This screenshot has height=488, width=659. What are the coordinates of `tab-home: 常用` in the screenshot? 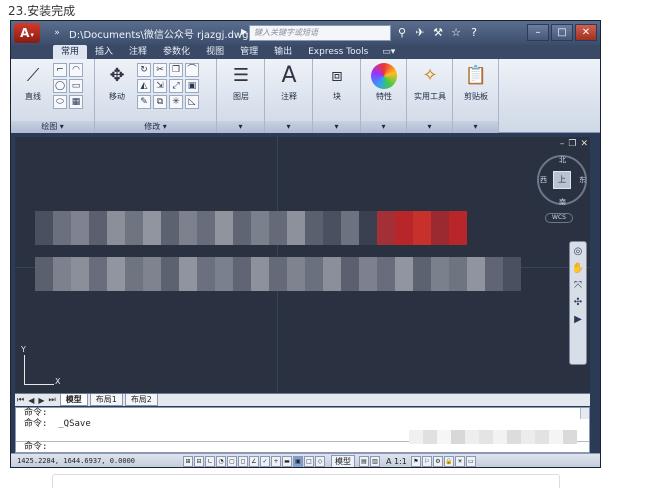 It's located at (70, 52).